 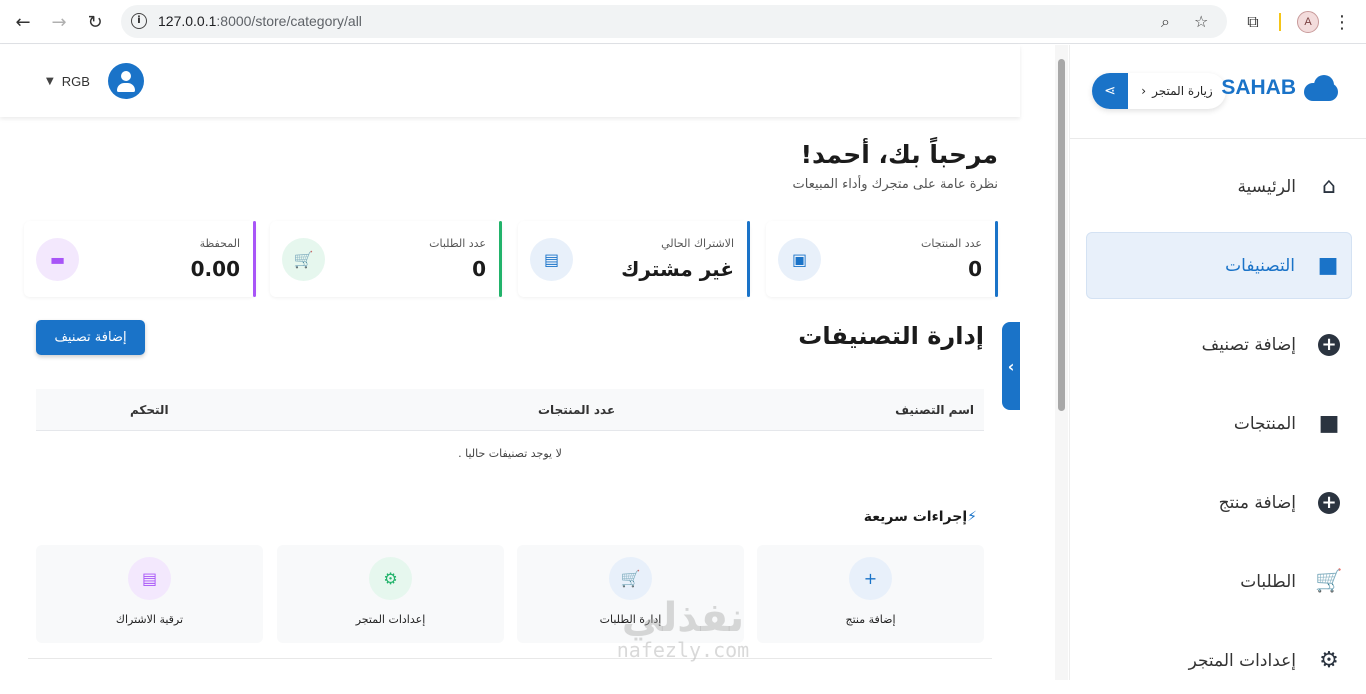 What do you see at coordinates (920, 517) in the screenshot?
I see `quick-actions-title: ⚡إجراءات سريعة` at bounding box center [920, 517].